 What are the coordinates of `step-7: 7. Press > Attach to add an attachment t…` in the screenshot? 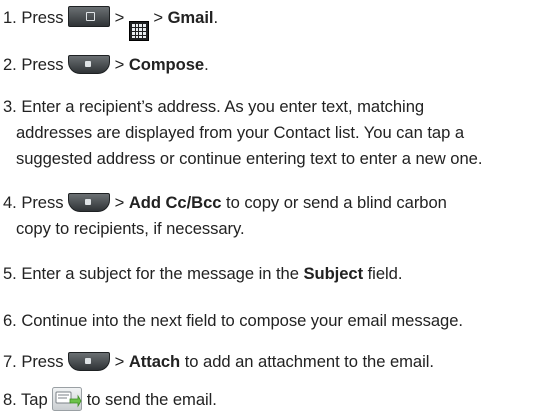 It's located at (218, 362).